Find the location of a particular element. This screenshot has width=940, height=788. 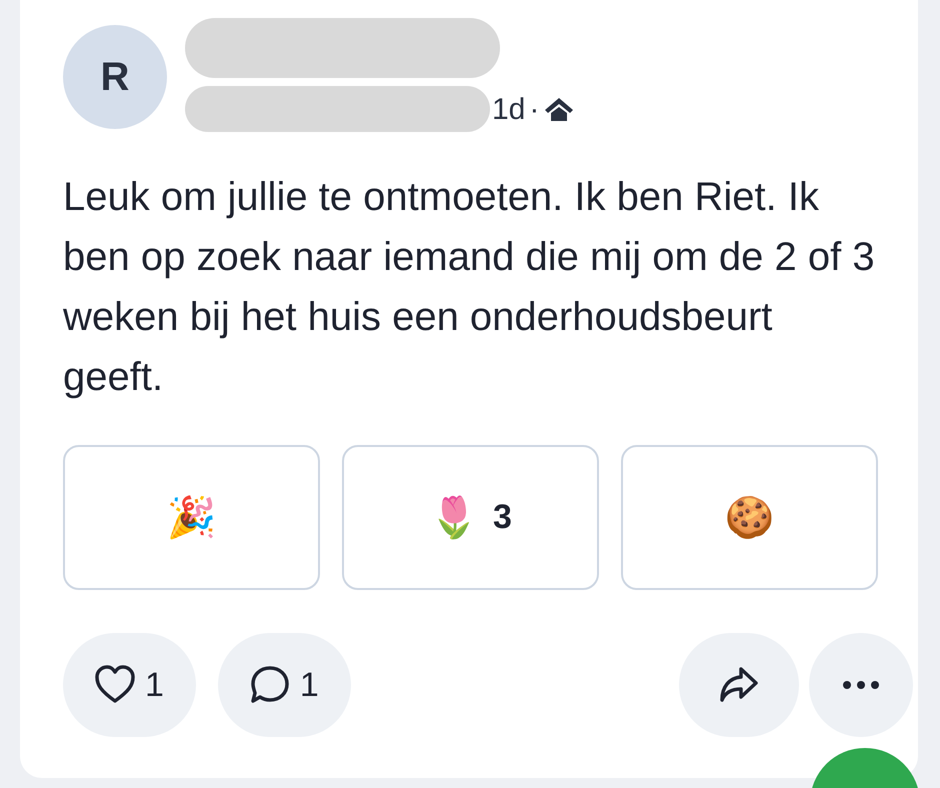

more-icon is located at coordinates (861, 685).